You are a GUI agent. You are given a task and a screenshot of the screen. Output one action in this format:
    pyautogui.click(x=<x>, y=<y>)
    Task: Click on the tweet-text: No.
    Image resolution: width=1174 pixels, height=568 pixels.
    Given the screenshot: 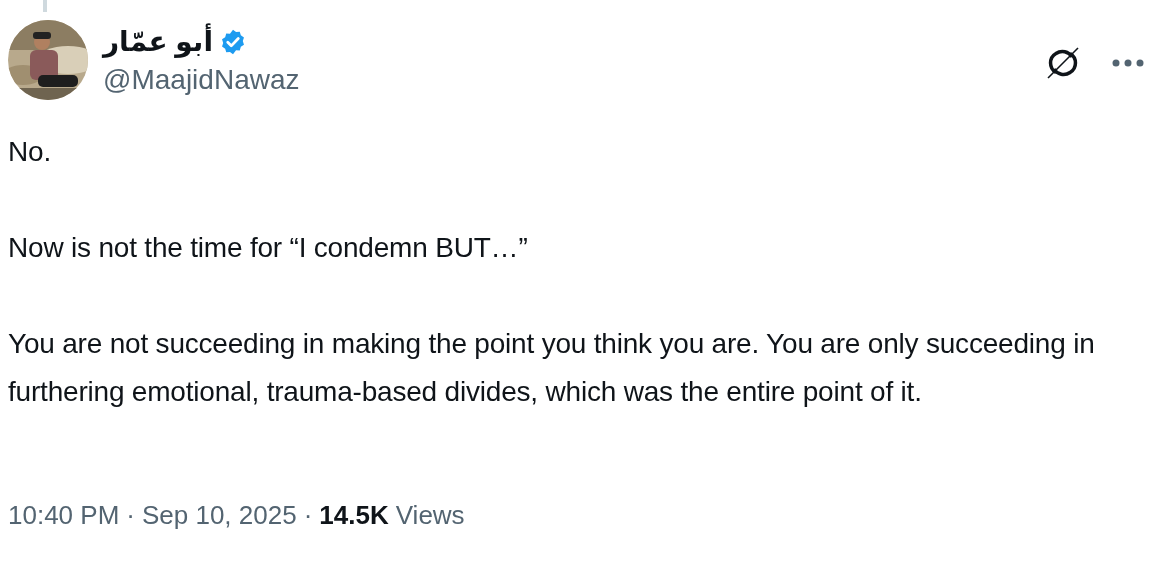 What is the action you would take?
    pyautogui.click(x=30, y=152)
    